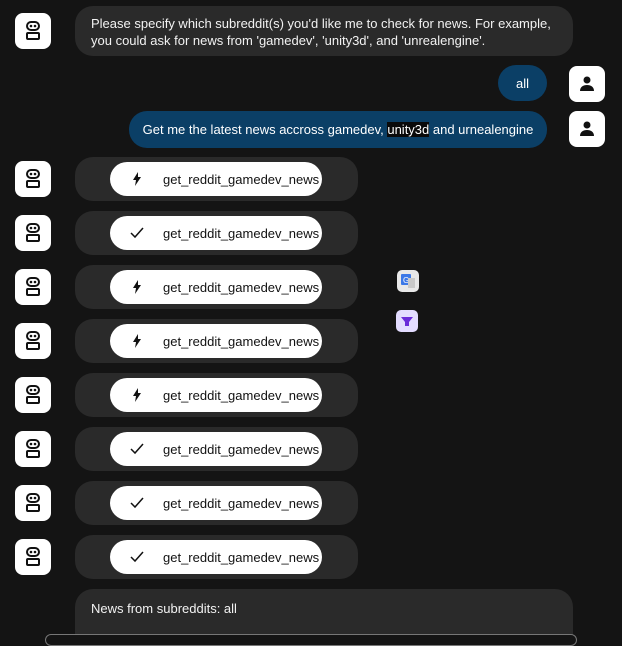 The image size is (622, 646). I want to click on message-text: News from subreddits: all, so click(164, 608).